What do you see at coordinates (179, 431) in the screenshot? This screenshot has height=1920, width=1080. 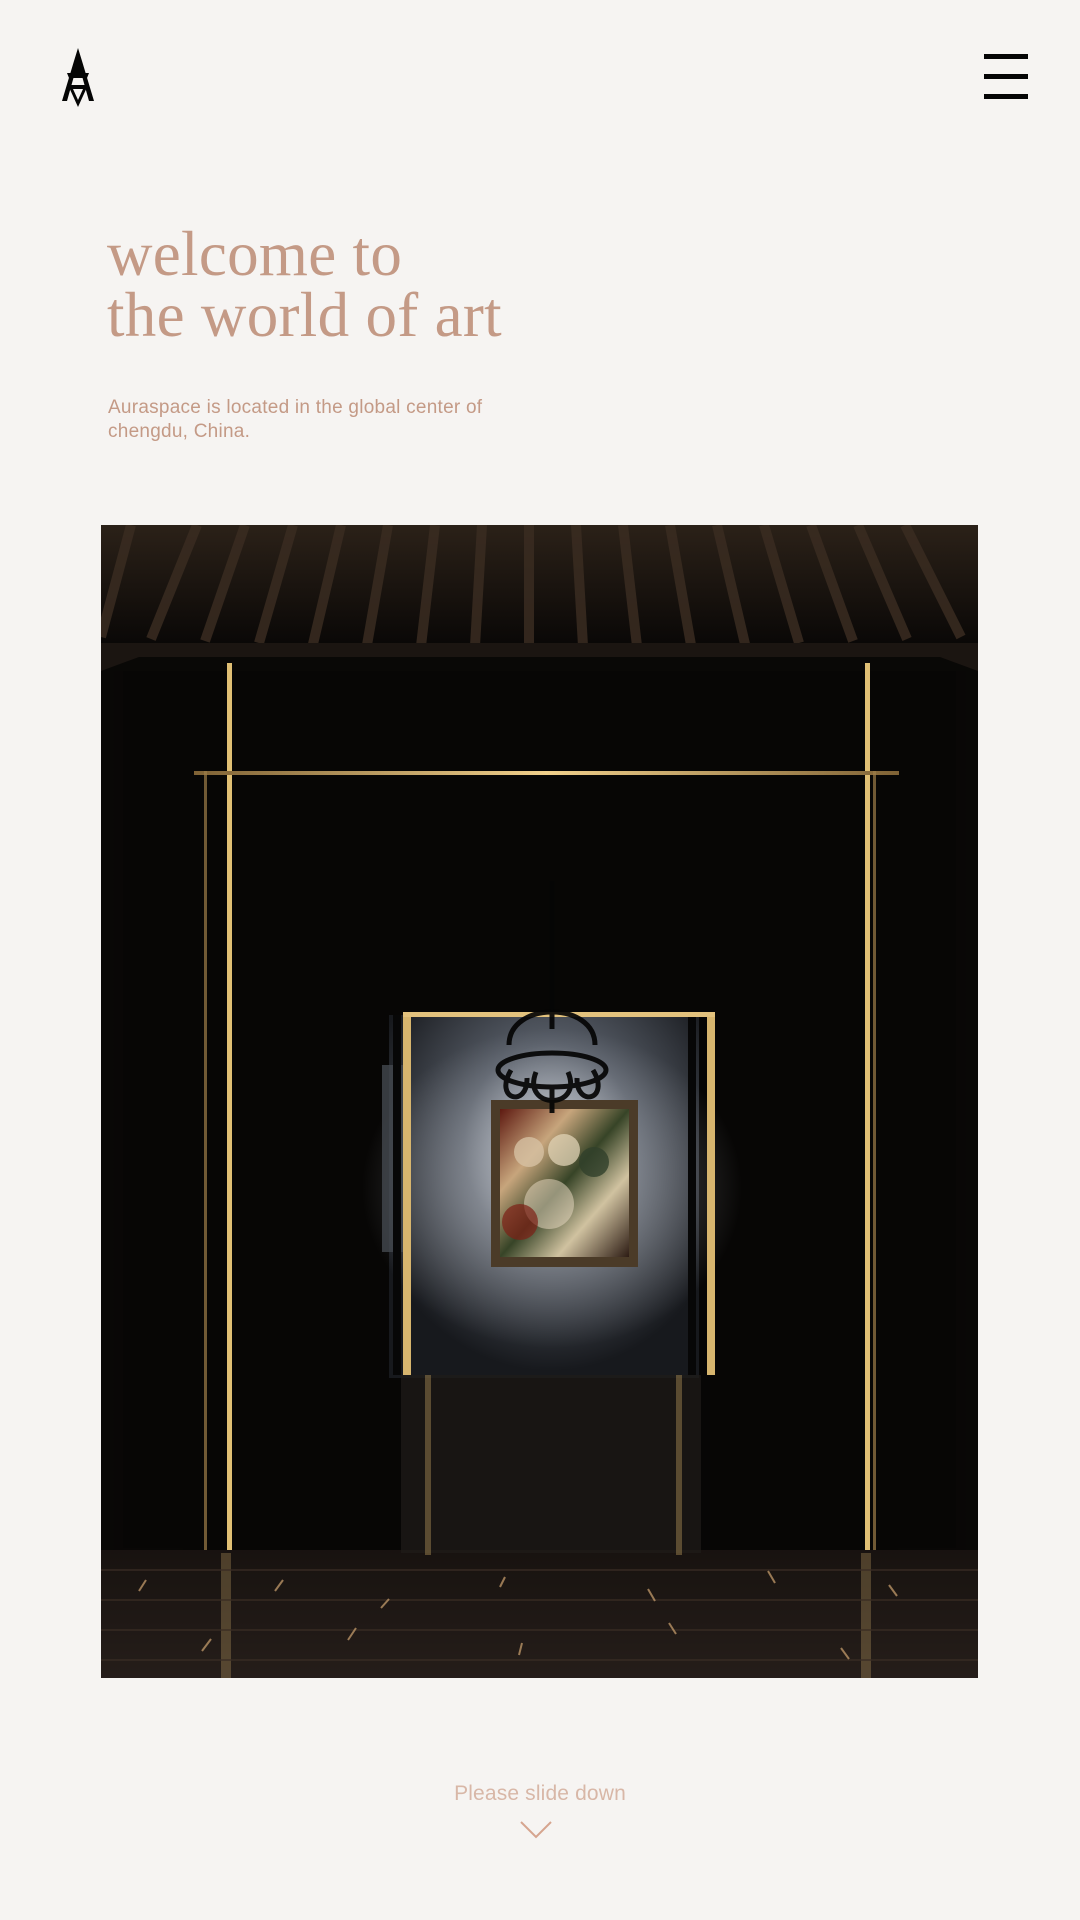 I see `hero-subtitle-line-2: chengdu, China.` at bounding box center [179, 431].